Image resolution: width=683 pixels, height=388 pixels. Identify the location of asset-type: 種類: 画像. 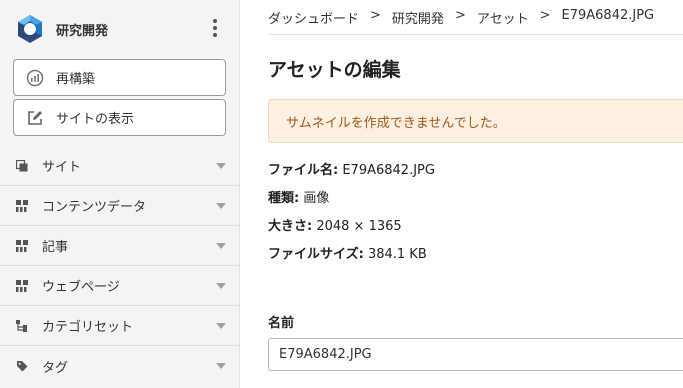
(298, 196).